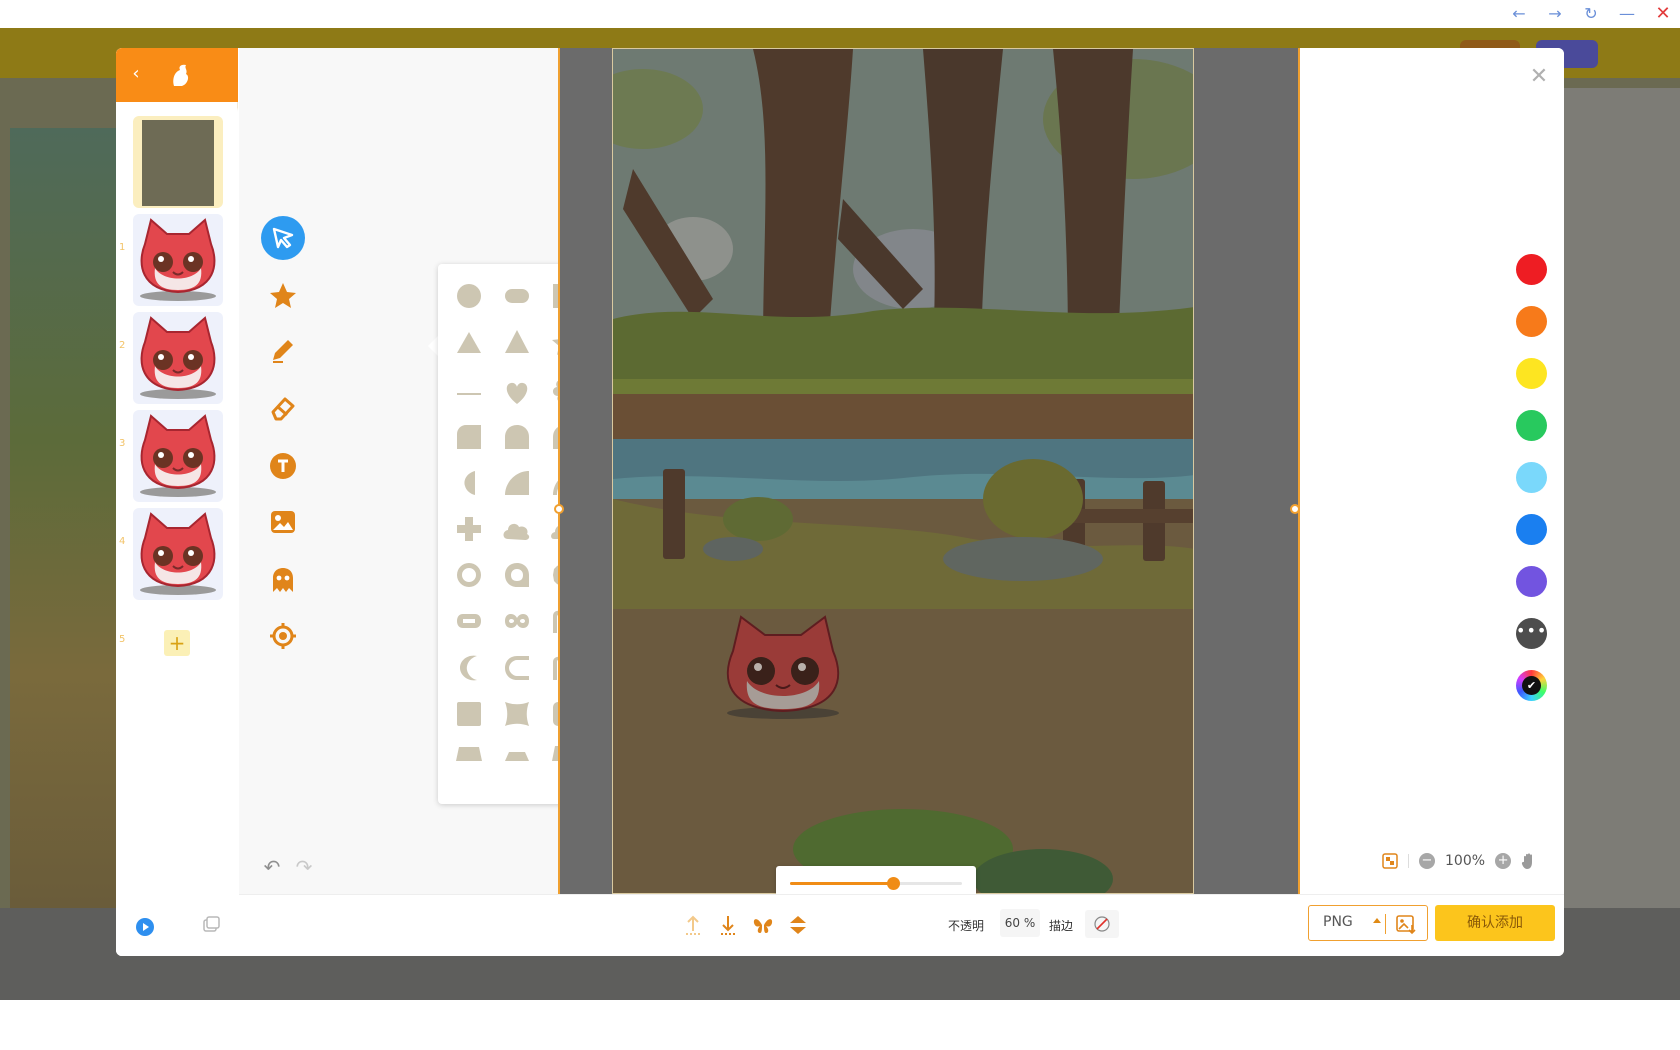  I want to click on frames-list: 1 2 3 4 5, so click(177, 529).